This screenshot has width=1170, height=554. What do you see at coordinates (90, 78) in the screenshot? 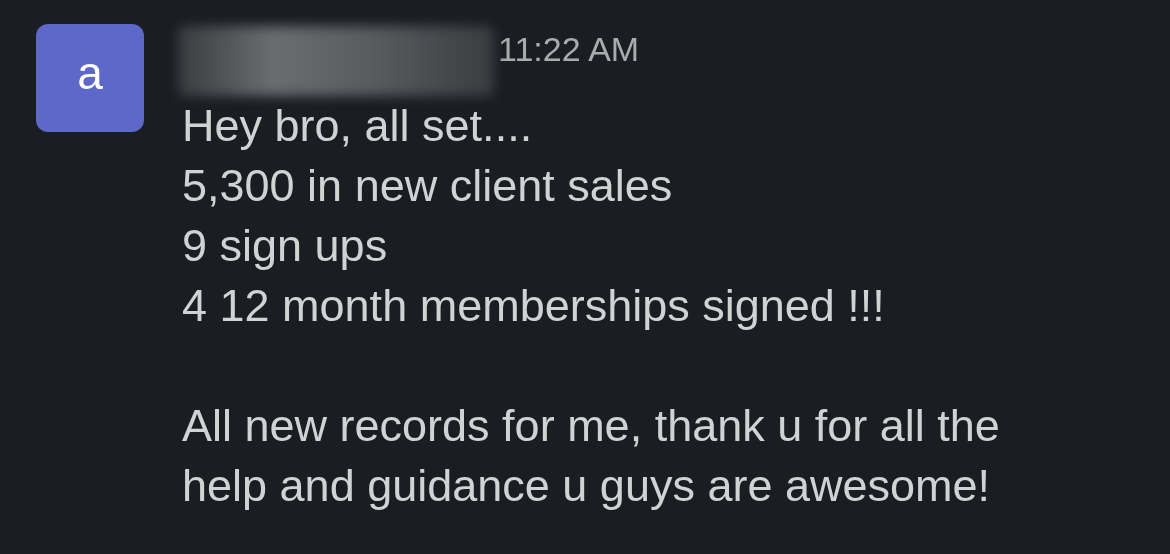
I see `user-avatar: a` at bounding box center [90, 78].